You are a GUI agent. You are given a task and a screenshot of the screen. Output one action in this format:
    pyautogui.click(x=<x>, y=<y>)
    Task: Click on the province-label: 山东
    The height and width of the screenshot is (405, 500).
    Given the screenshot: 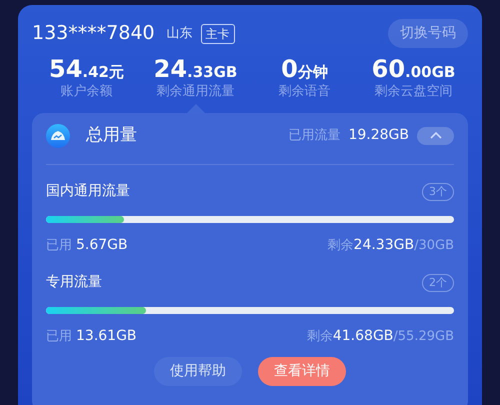 What is the action you would take?
    pyautogui.click(x=179, y=33)
    